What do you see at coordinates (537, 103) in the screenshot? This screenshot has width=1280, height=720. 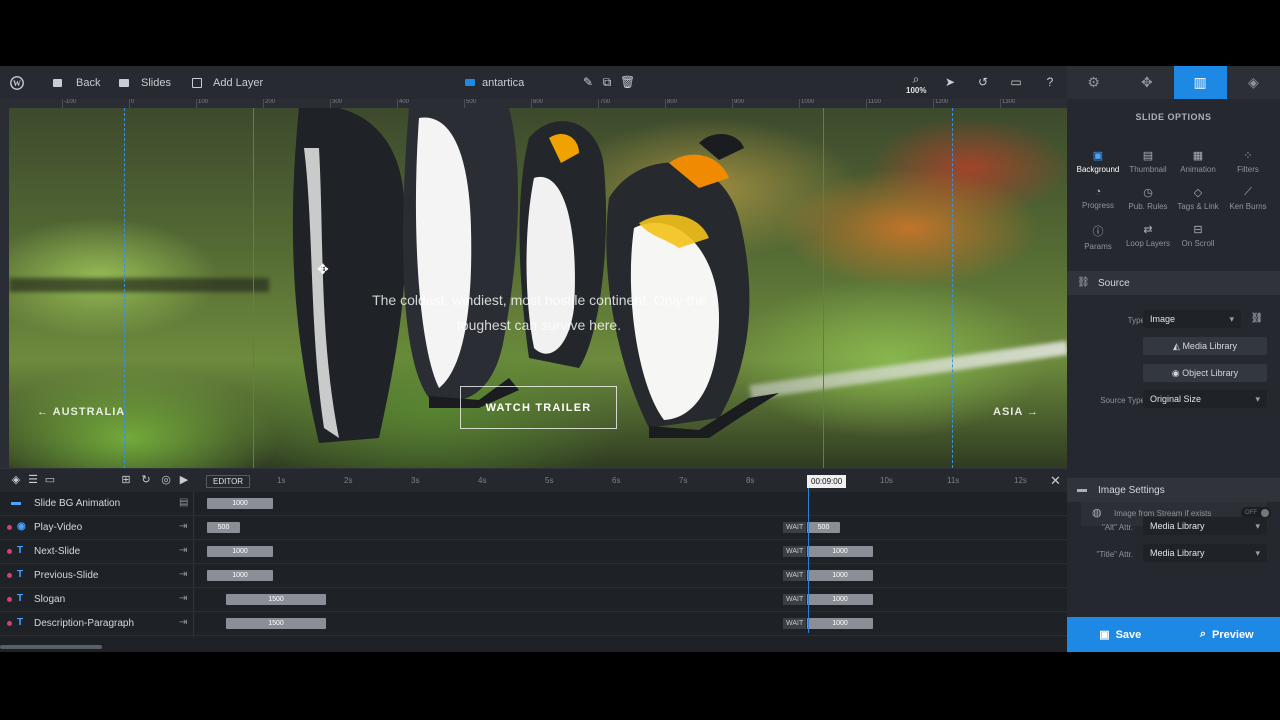 I see `ruler-tick: 600` at bounding box center [537, 103].